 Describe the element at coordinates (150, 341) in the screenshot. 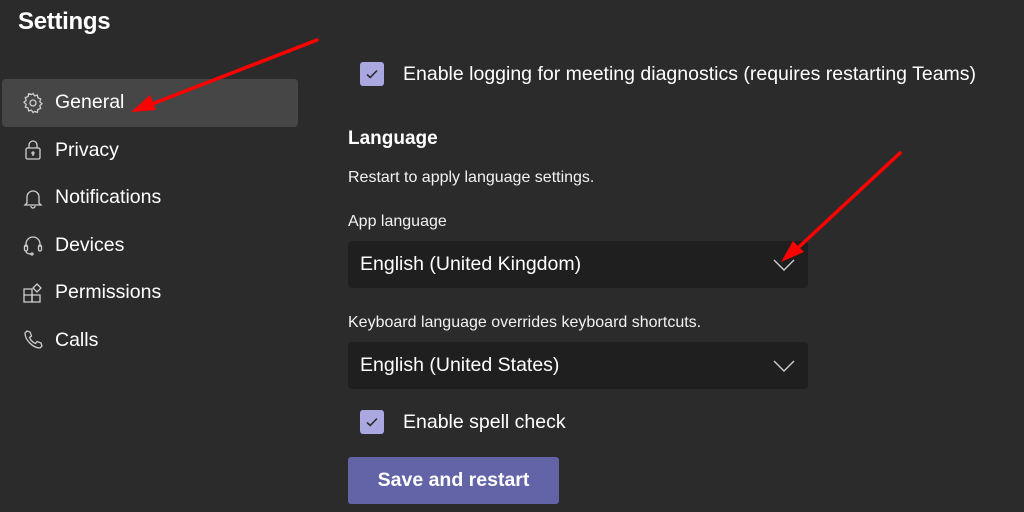

I see `sidebar-item-calls: Calls` at that location.